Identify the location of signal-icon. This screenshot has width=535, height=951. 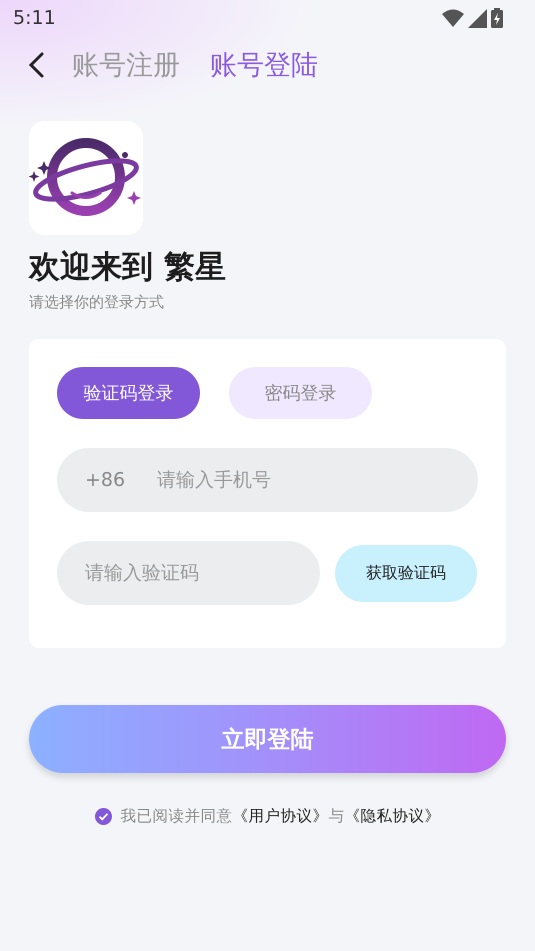
(477, 18).